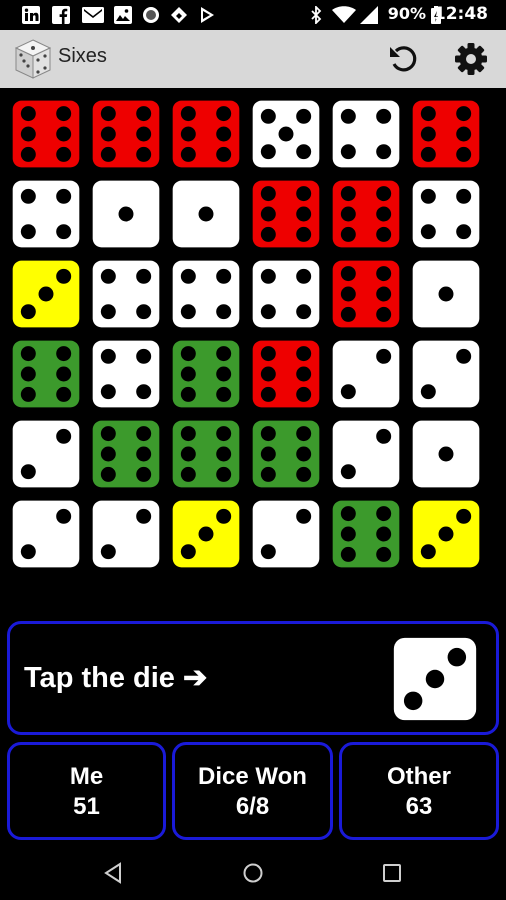 This screenshot has height=900, width=506. Describe the element at coordinates (207, 15) in the screenshot. I see `play-store-icon` at that location.